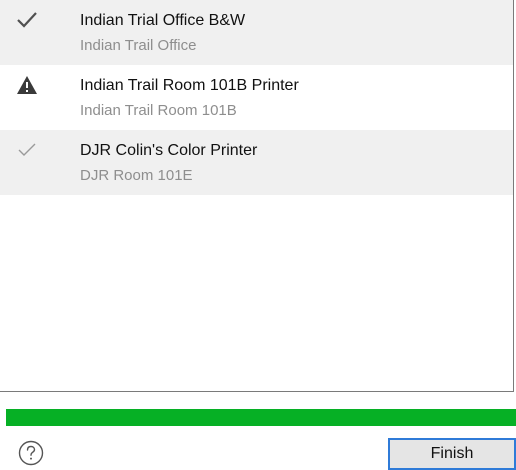 Image resolution: width=516 pixels, height=470 pixels. Describe the element at coordinates (163, 20) in the screenshot. I see `printer-name: Indian Trial Office B&W` at that location.